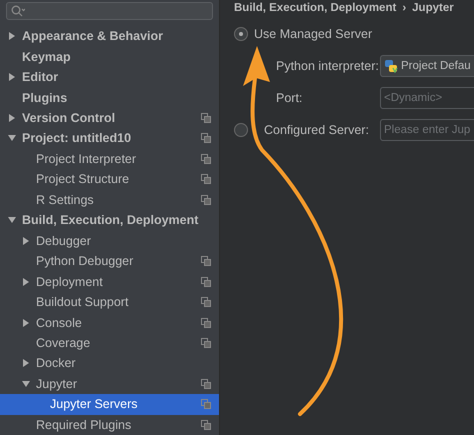 This screenshot has width=474, height=435. Describe the element at coordinates (109, 343) in the screenshot. I see `tree-item: Coverage` at that location.